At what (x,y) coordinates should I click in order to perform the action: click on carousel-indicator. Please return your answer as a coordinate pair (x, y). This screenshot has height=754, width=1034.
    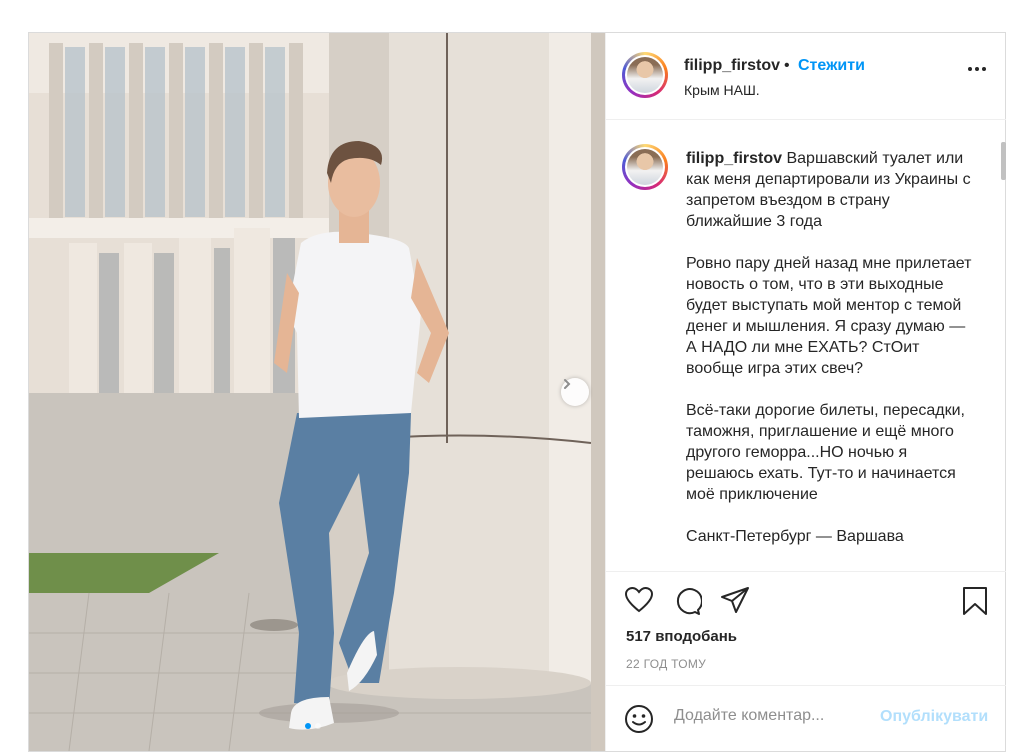
    Looking at the image, I should click on (313, 726).